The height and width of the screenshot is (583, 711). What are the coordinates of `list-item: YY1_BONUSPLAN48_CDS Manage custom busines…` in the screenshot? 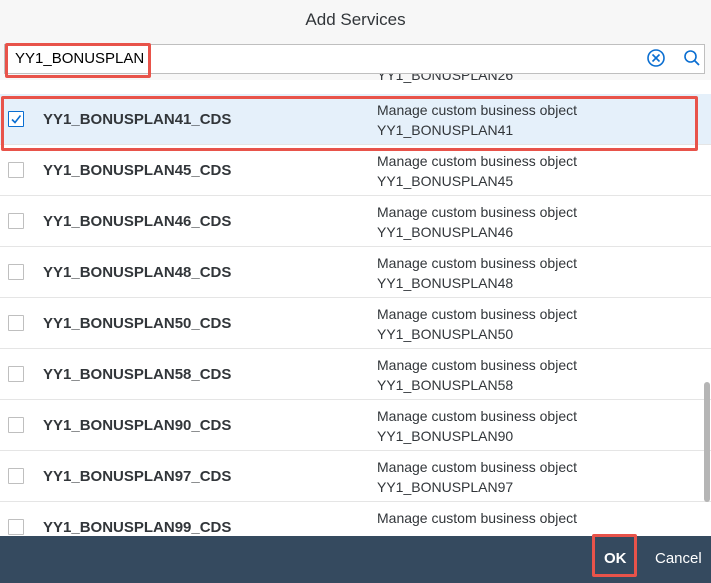 It's located at (355, 272).